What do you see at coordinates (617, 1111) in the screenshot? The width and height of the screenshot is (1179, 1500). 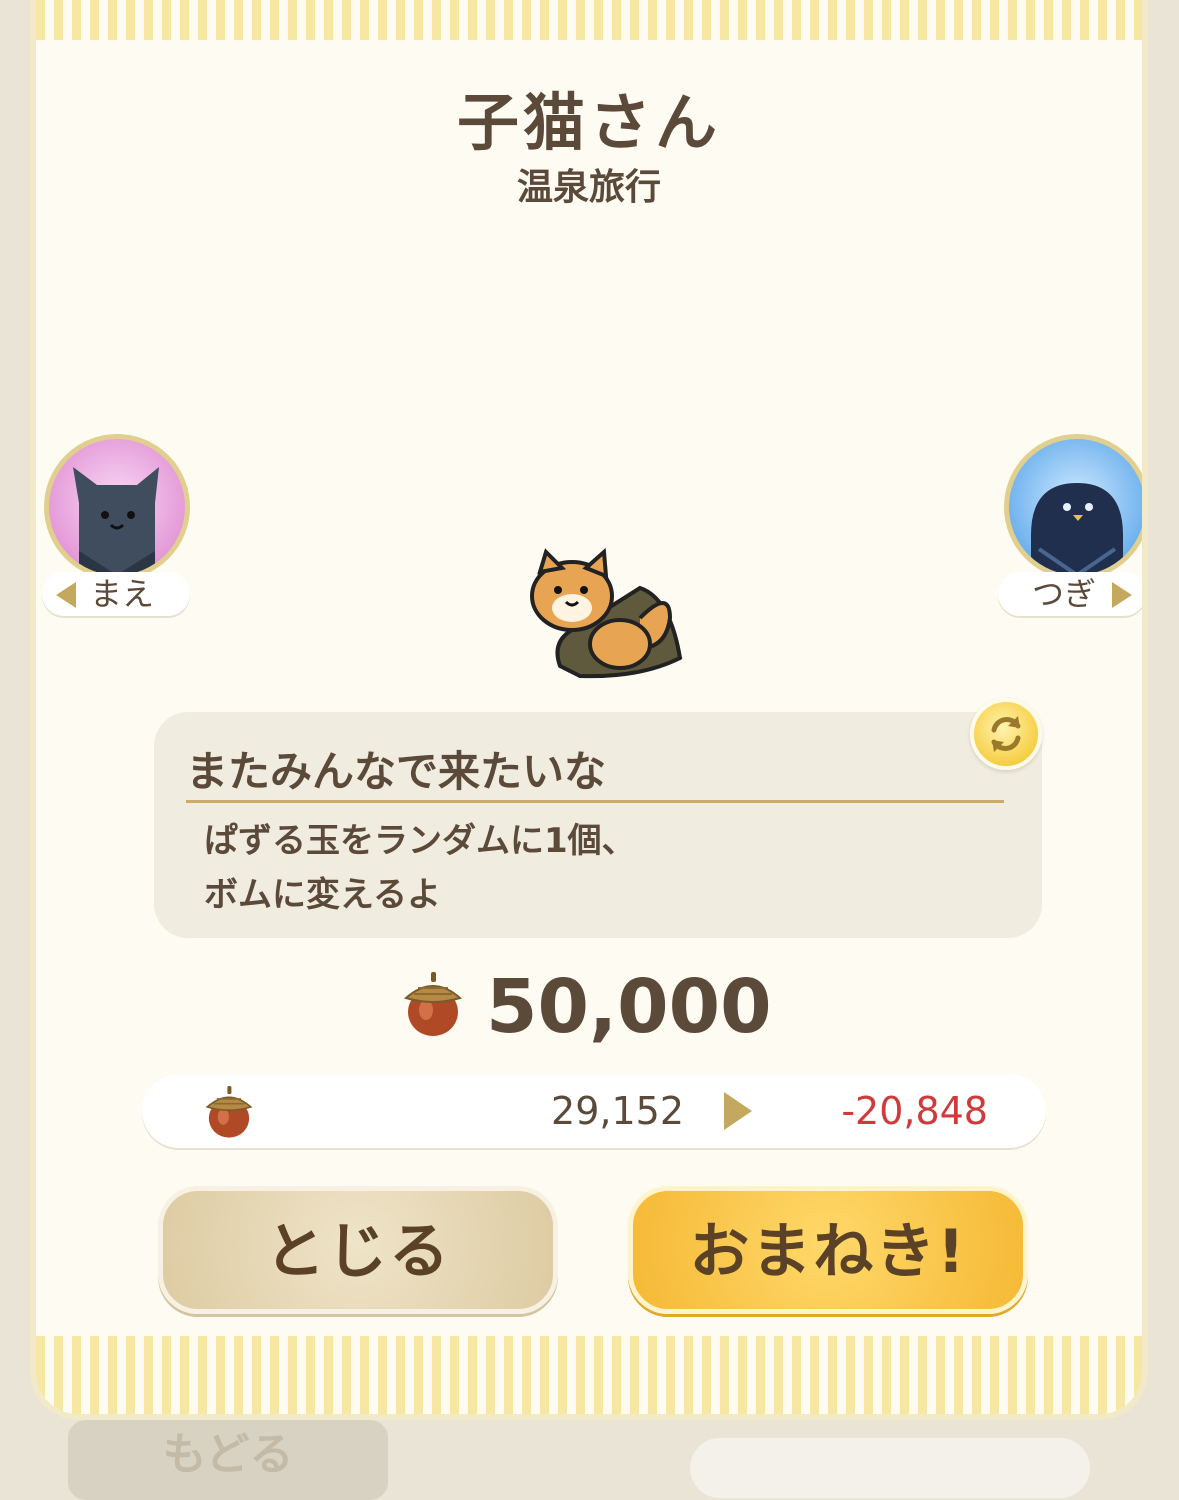 I see `current-balance: 29,152` at bounding box center [617, 1111].